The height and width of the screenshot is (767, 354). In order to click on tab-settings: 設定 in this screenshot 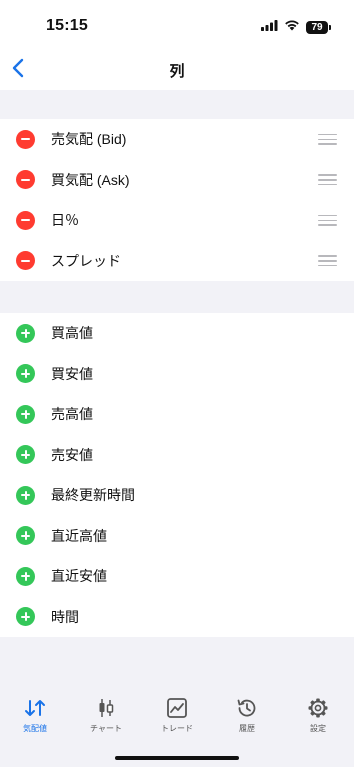, I will do `click(318, 716)`.